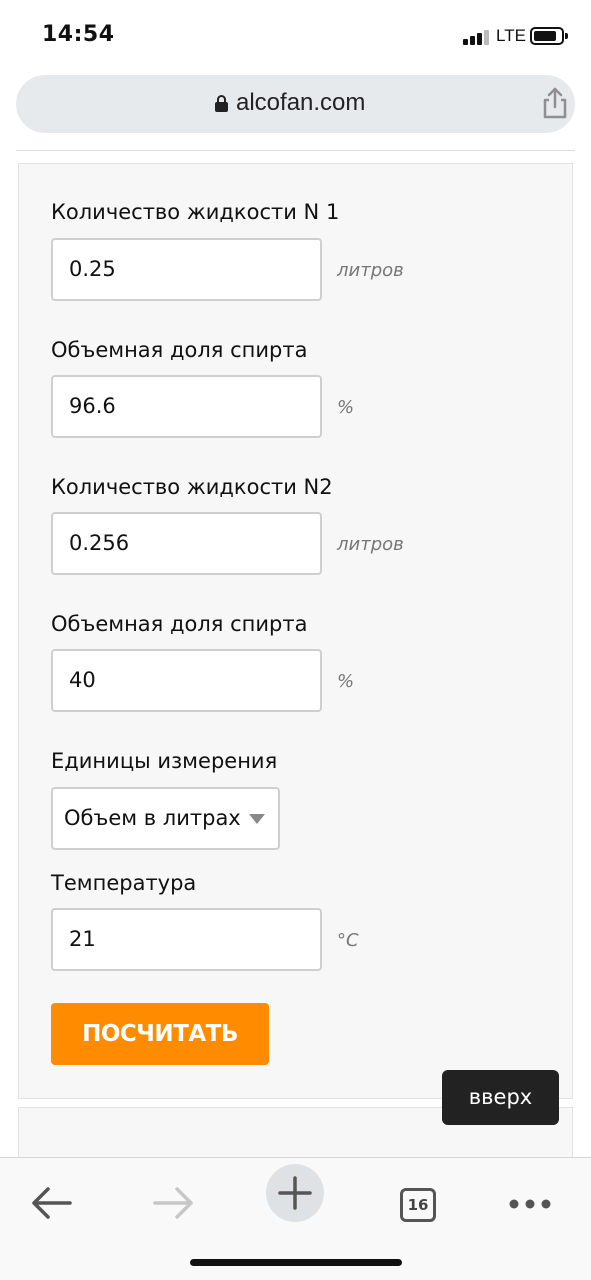 This screenshot has height=1280, width=591. I want to click on status-time: 14:54, so click(78, 34).